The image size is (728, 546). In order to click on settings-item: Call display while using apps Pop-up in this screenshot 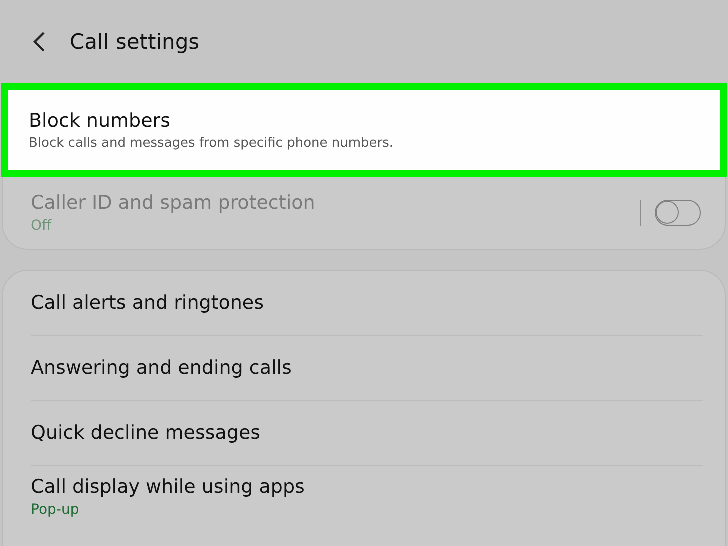, I will do `click(367, 506)`.